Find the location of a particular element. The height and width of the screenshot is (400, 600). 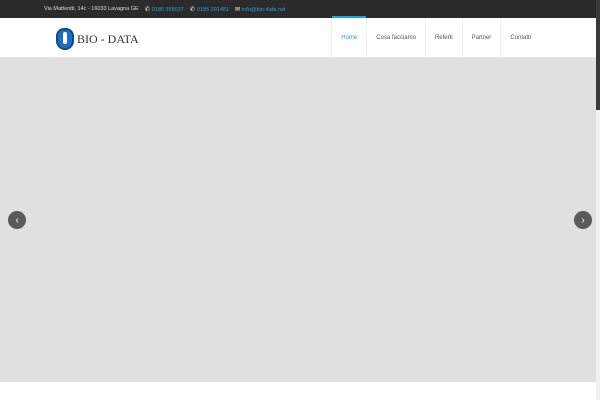

mail-icon: ✉ is located at coordinates (238, 9).